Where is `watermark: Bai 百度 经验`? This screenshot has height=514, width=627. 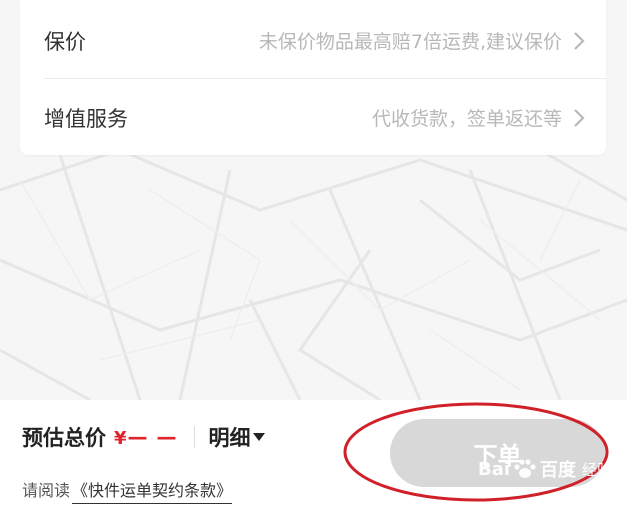 watermark: Bai 百度 经验 is located at coordinates (545, 469).